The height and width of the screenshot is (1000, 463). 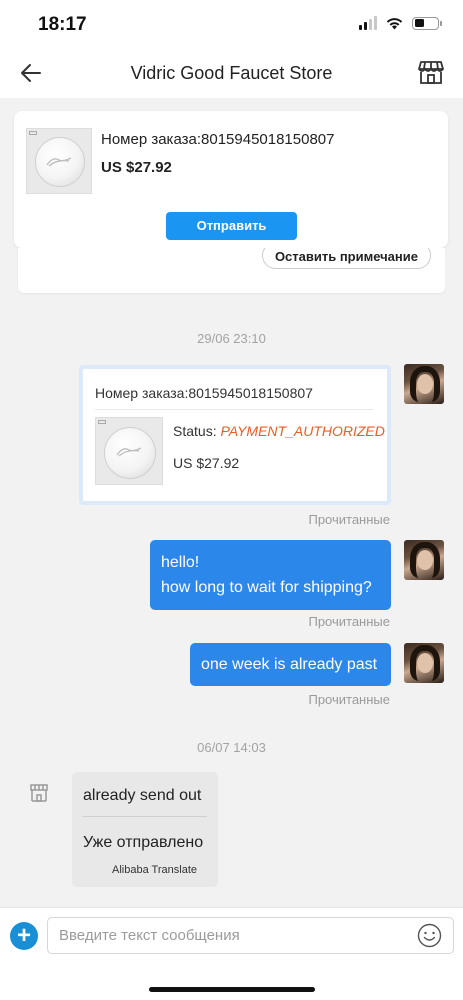 What do you see at coordinates (231, 338) in the screenshot?
I see `timestamp: 29/06 23:10` at bounding box center [231, 338].